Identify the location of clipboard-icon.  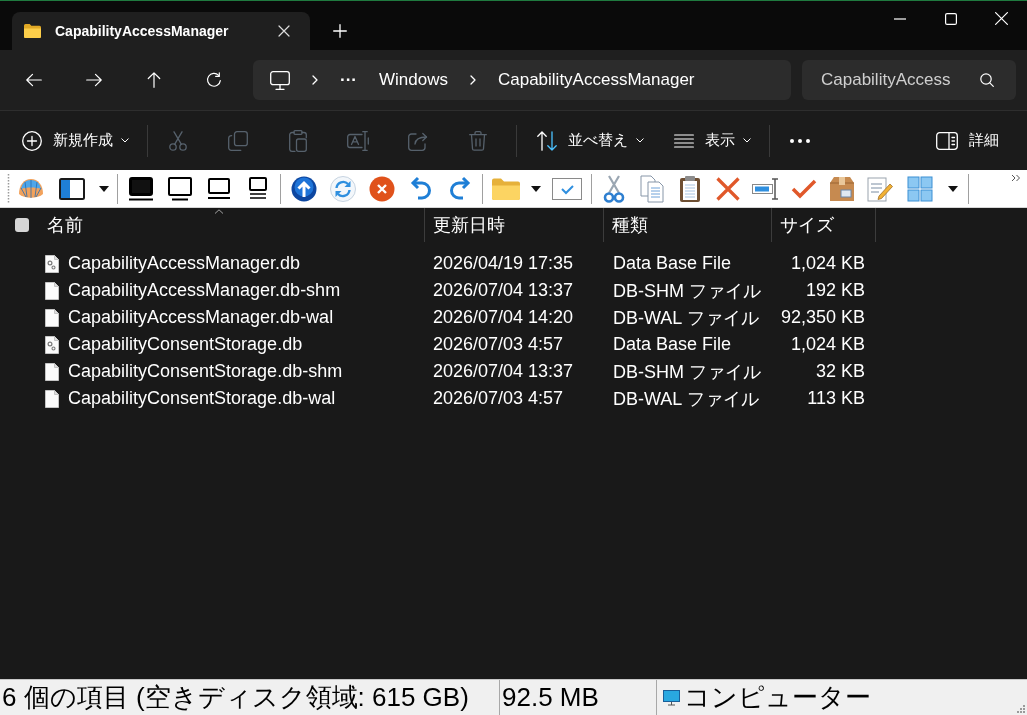
(690, 188).